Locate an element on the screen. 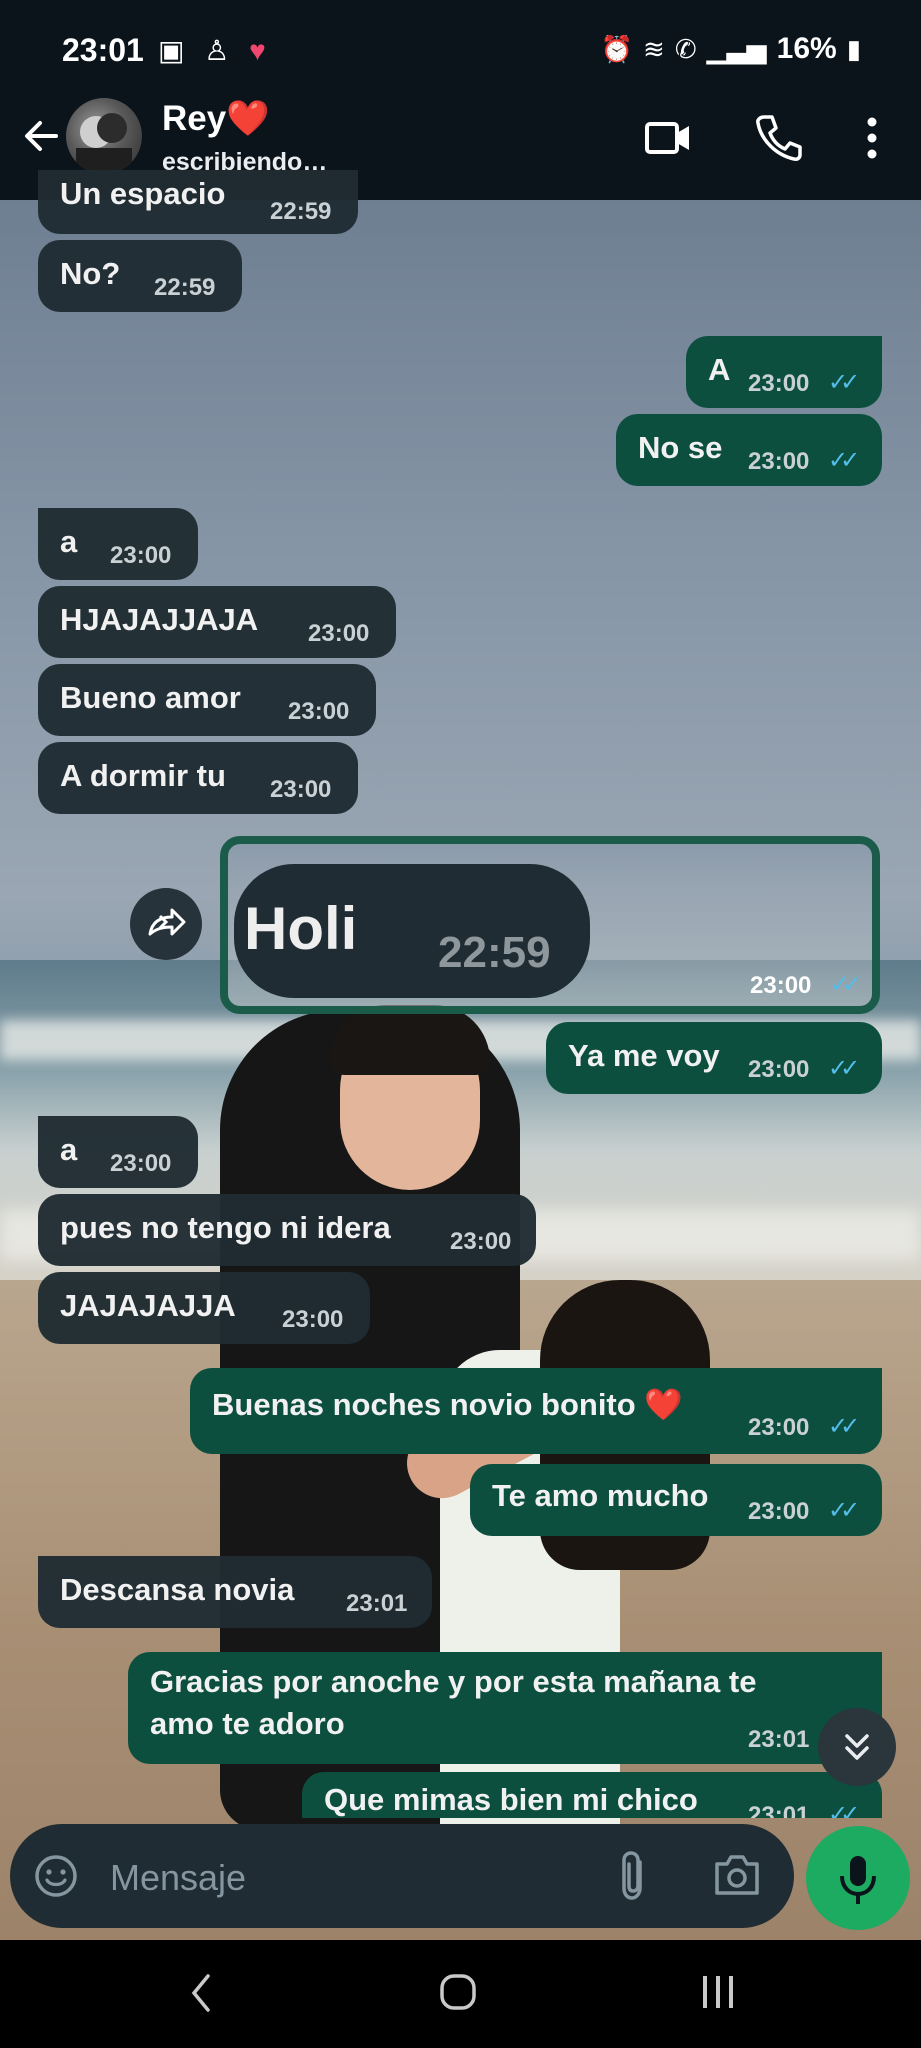  image-message: Holi 22:59 23:00 ✓✓ is located at coordinates (550, 925).